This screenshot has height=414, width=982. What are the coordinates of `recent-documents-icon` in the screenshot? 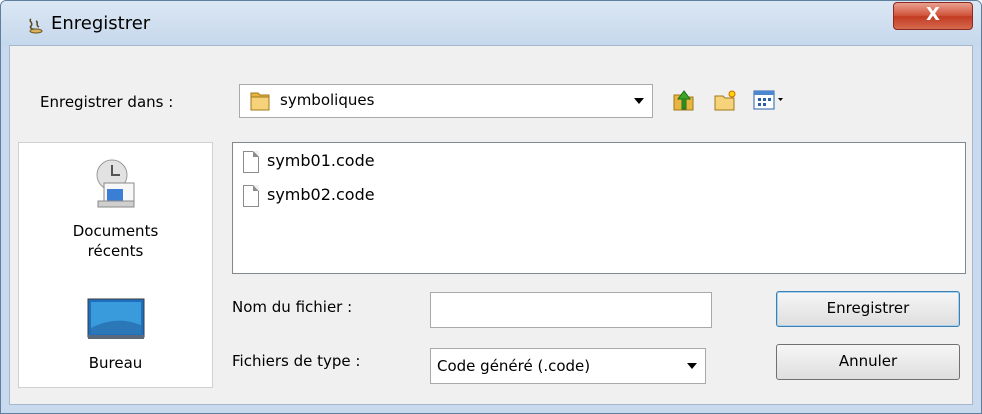 It's located at (115, 183).